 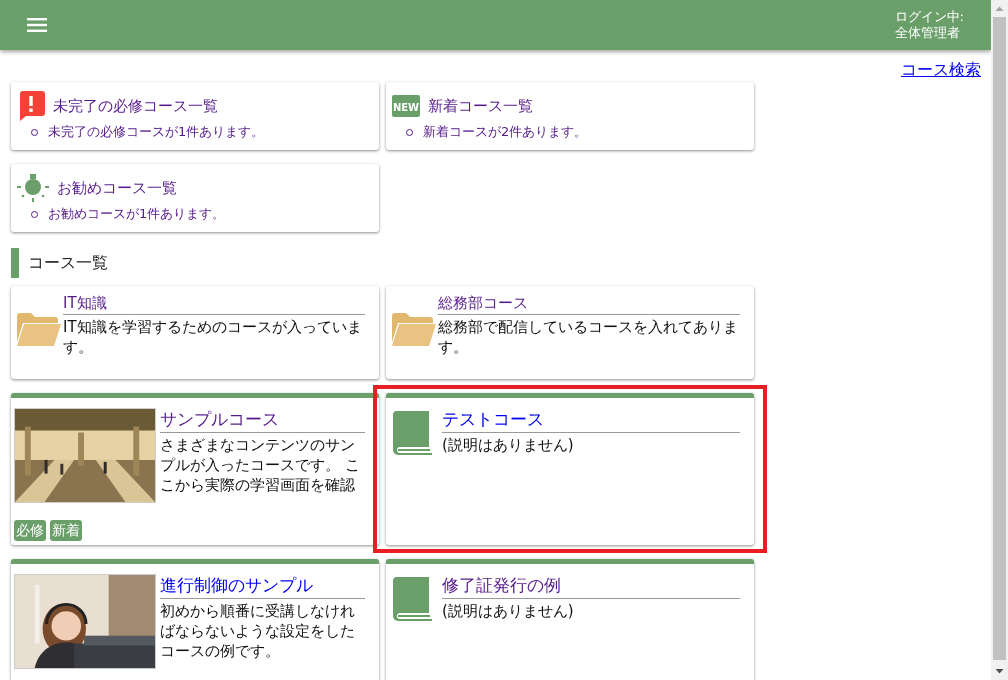 I want to click on tag-label: 新着, so click(x=66, y=530).